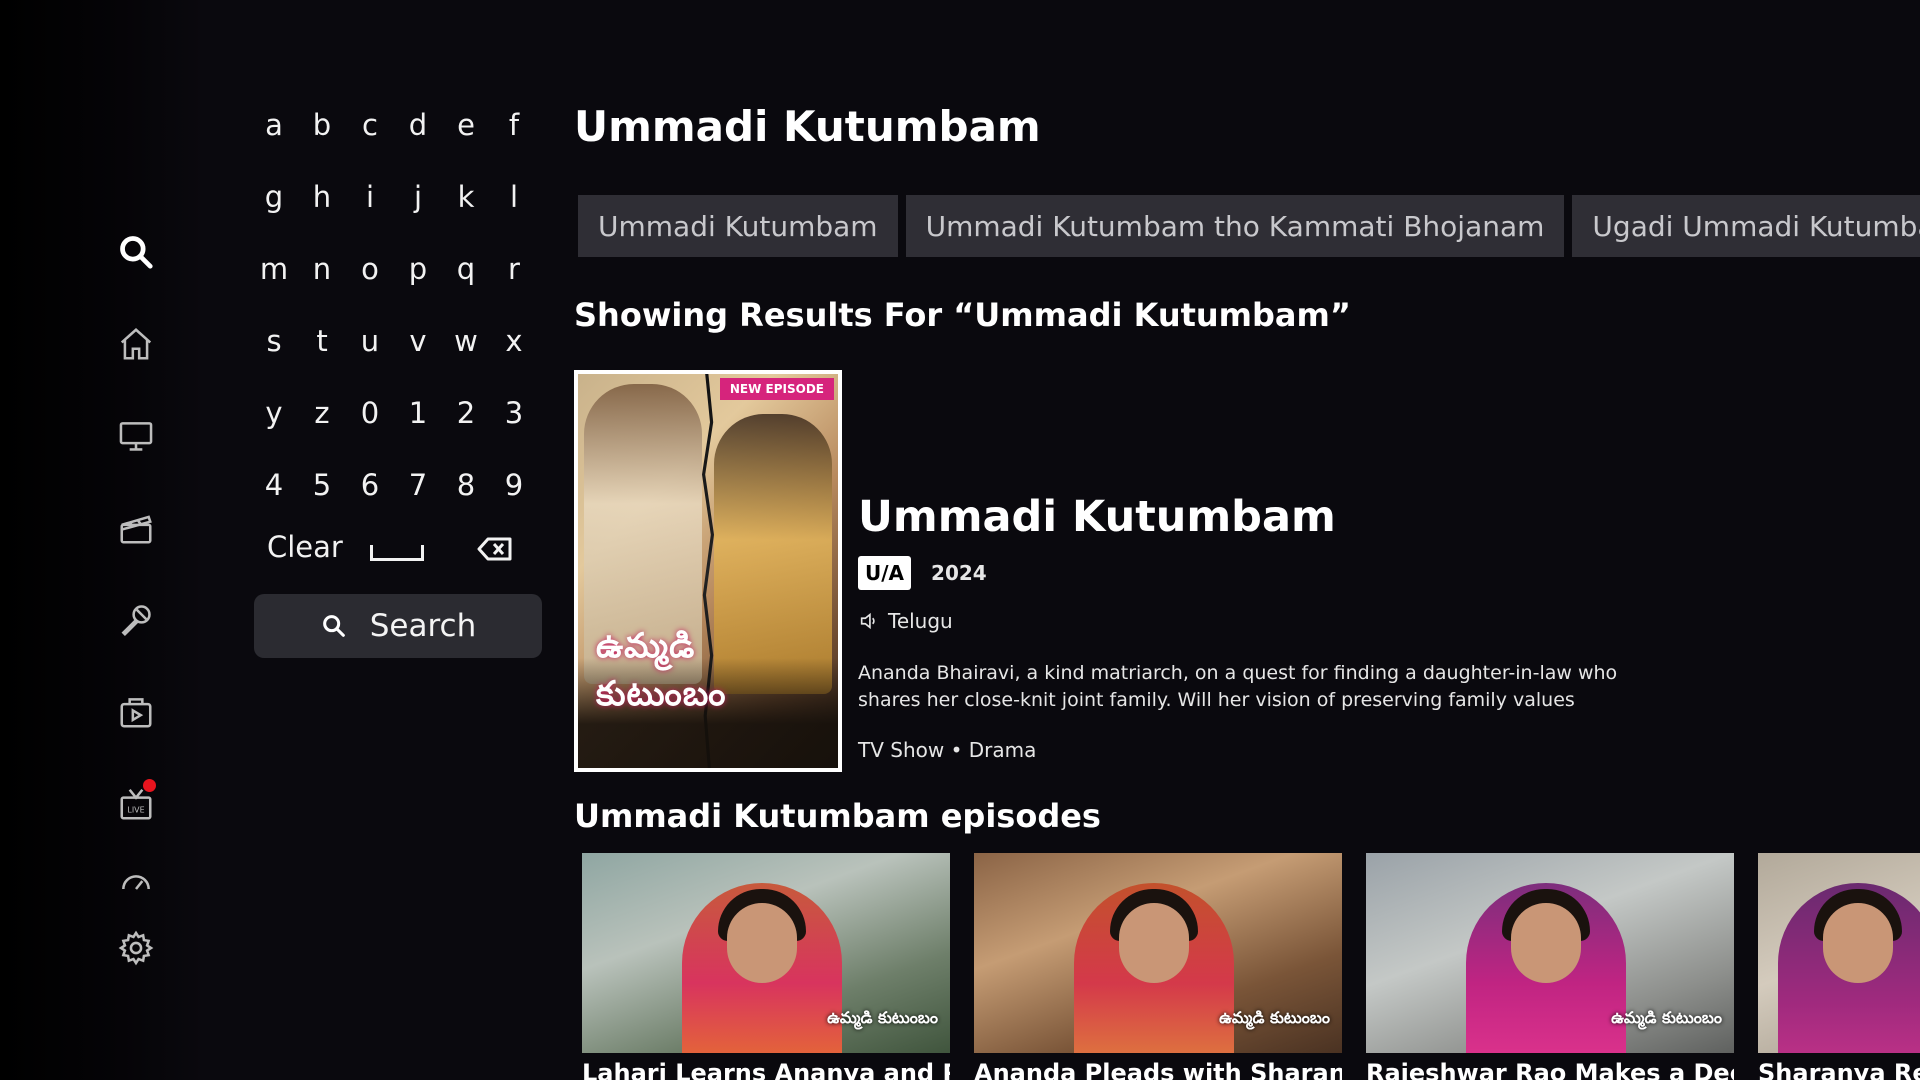 This screenshot has height=1080, width=1920. I want to click on language-row: Telugu, so click(905, 621).